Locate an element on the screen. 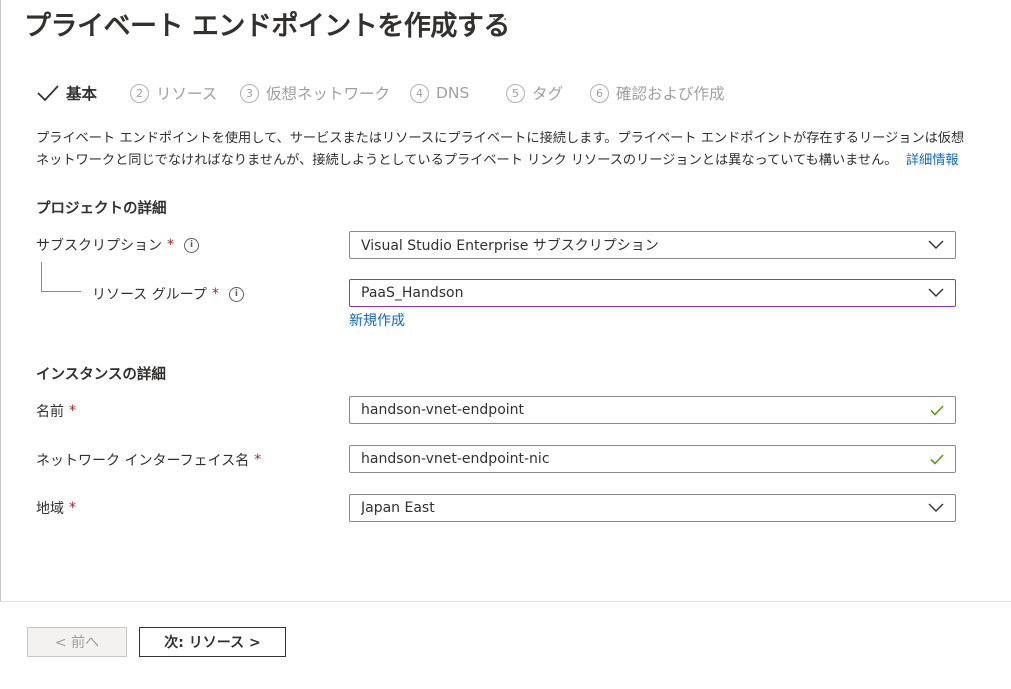 The height and width of the screenshot is (689, 1011). window-left-border is located at coordinates (0, 300).